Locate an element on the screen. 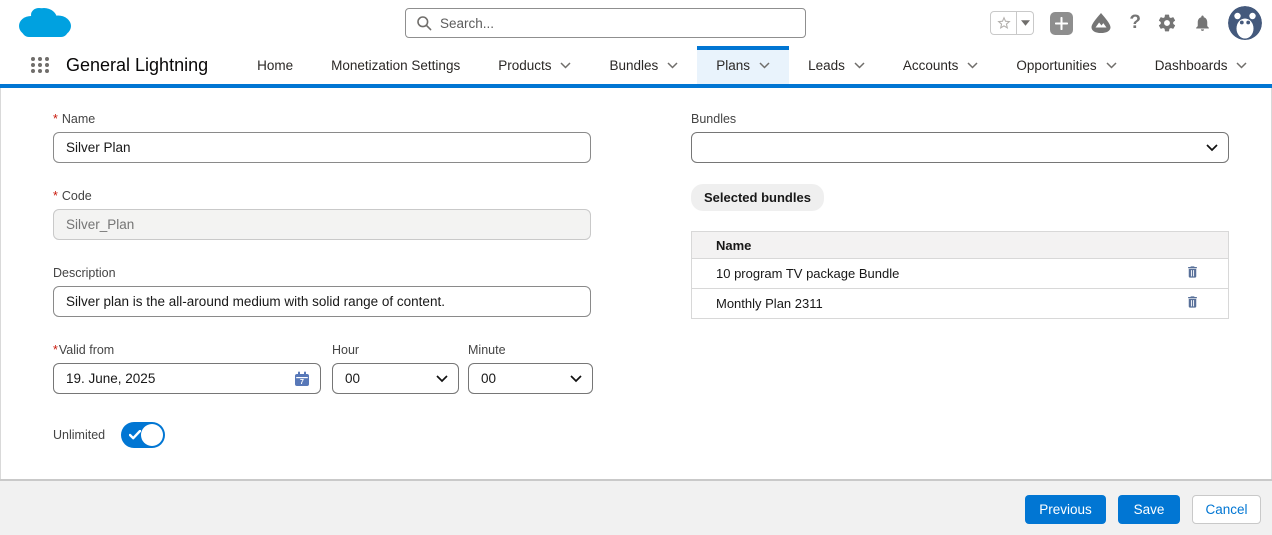 The width and height of the screenshot is (1272, 535). tab-home: Home is located at coordinates (275, 65).